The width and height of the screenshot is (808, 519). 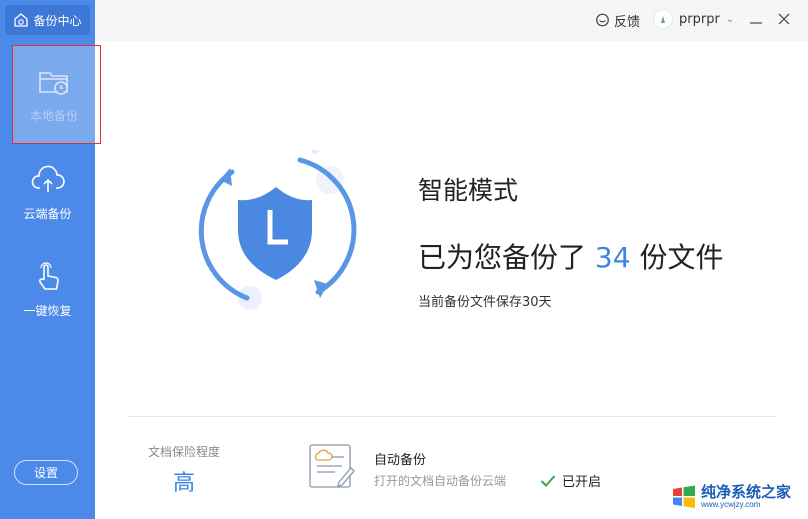 What do you see at coordinates (746, 492) in the screenshot?
I see `watermark-title: 纯净系统之家` at bounding box center [746, 492].